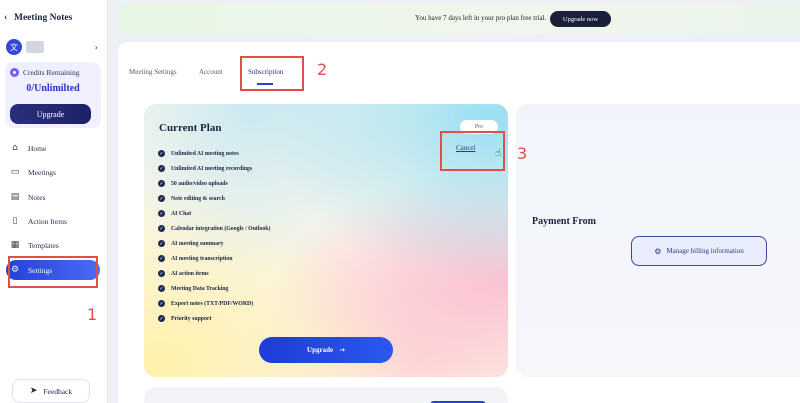 This screenshot has height=403, width=800. I want to click on sidebar-item-notes: ▤ Notes, so click(53, 197).